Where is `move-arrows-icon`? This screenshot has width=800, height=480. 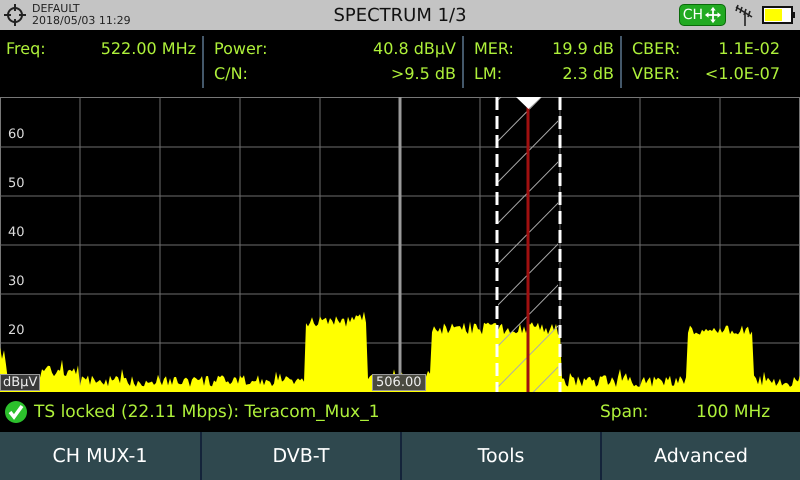
move-arrows-icon is located at coordinates (713, 15).